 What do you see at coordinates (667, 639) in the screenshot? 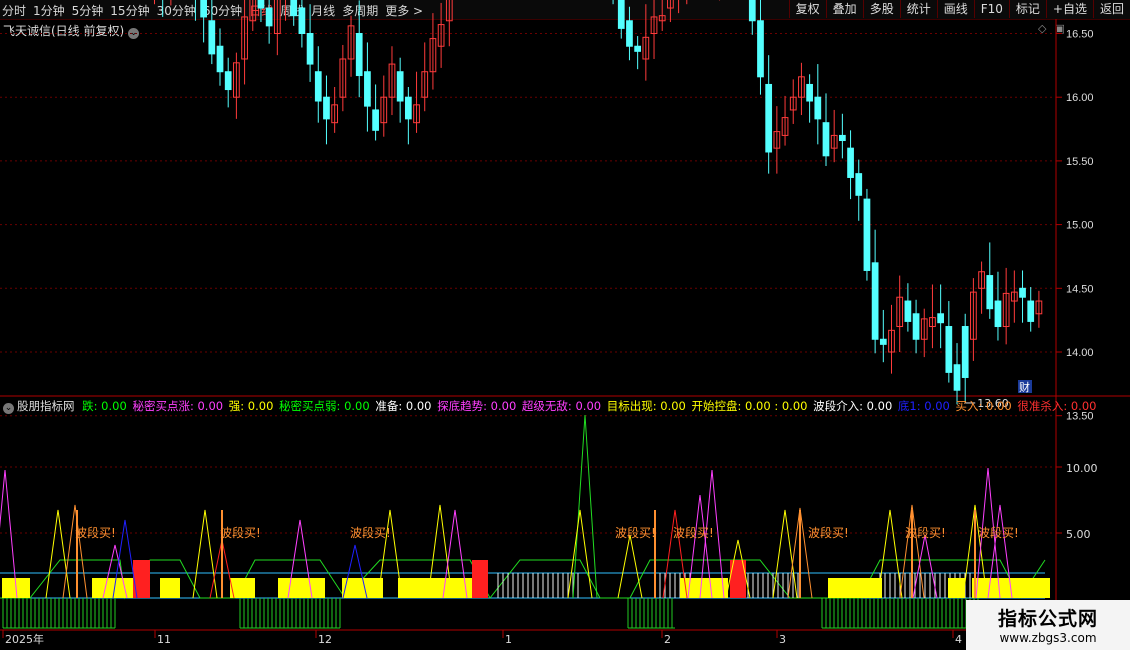
I see `date-label: 2` at bounding box center [667, 639].